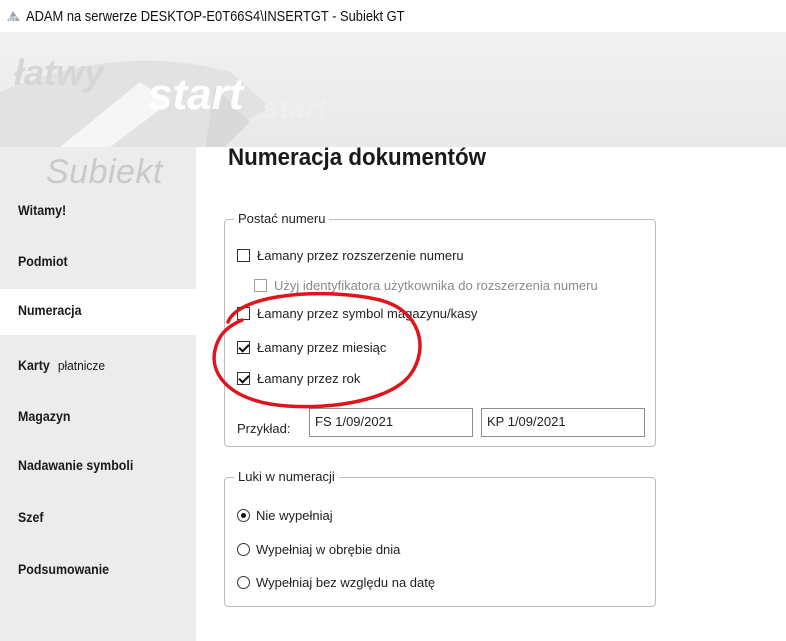 The height and width of the screenshot is (641, 786). What do you see at coordinates (34, 365) in the screenshot?
I see `sidebar-item-label: Karty` at bounding box center [34, 365].